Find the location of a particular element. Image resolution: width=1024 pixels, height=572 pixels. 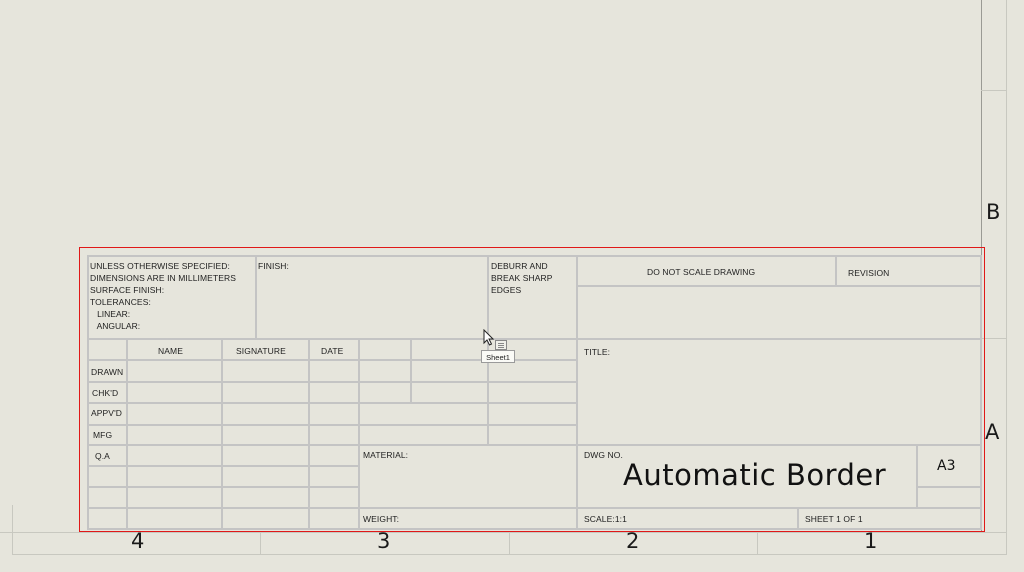

tb-border-top is located at coordinates (534, 256).